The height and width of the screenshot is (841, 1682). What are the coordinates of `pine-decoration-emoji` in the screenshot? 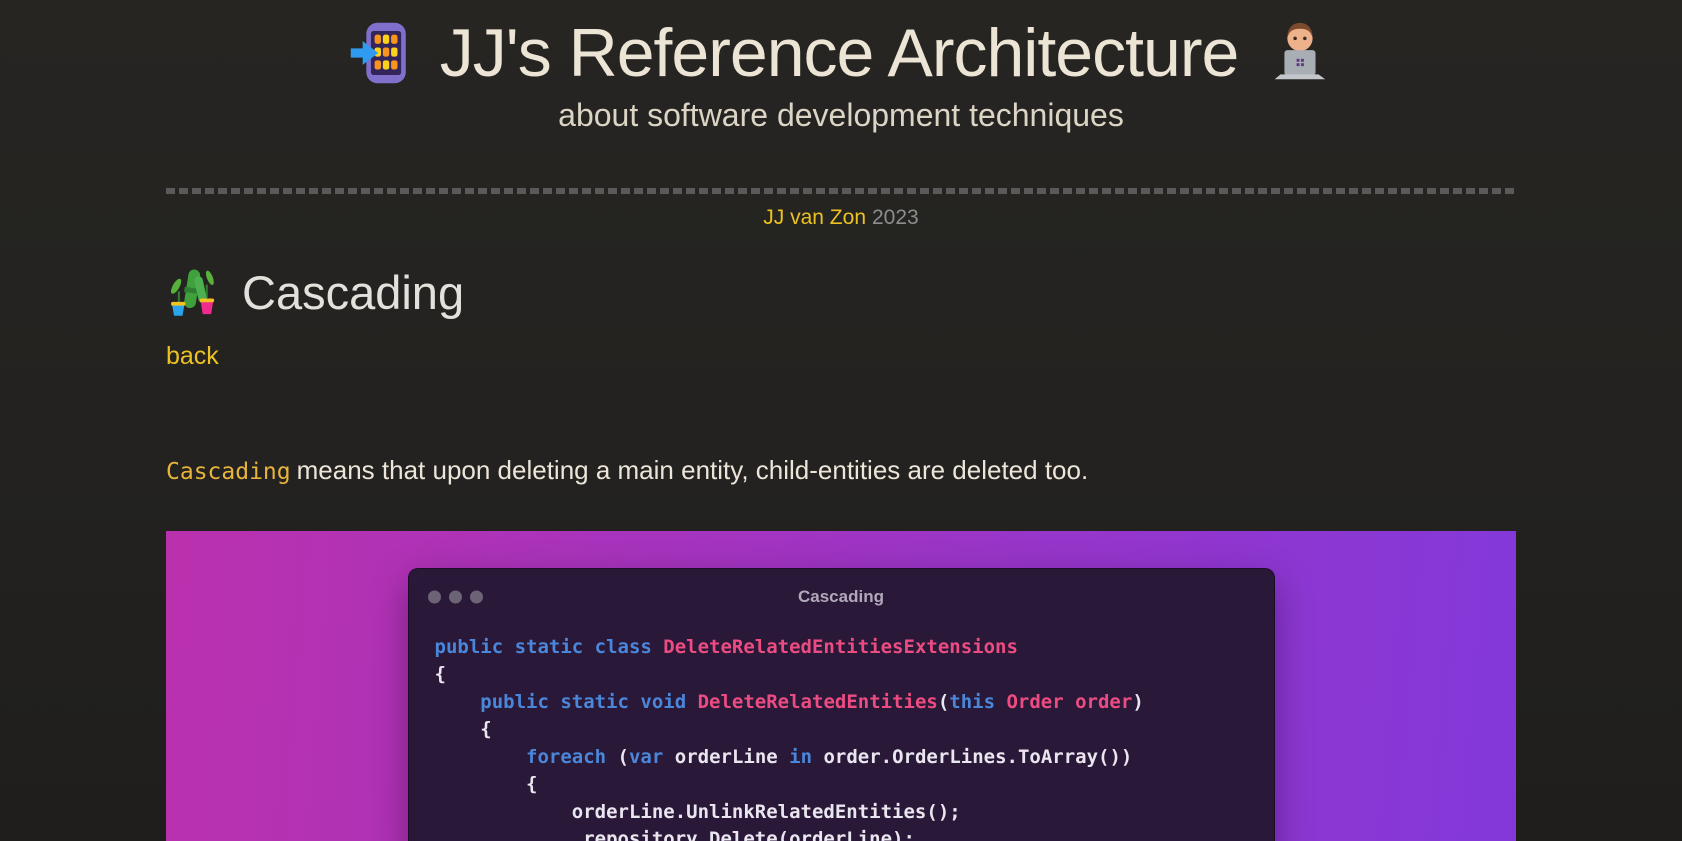 It's located at (192, 292).